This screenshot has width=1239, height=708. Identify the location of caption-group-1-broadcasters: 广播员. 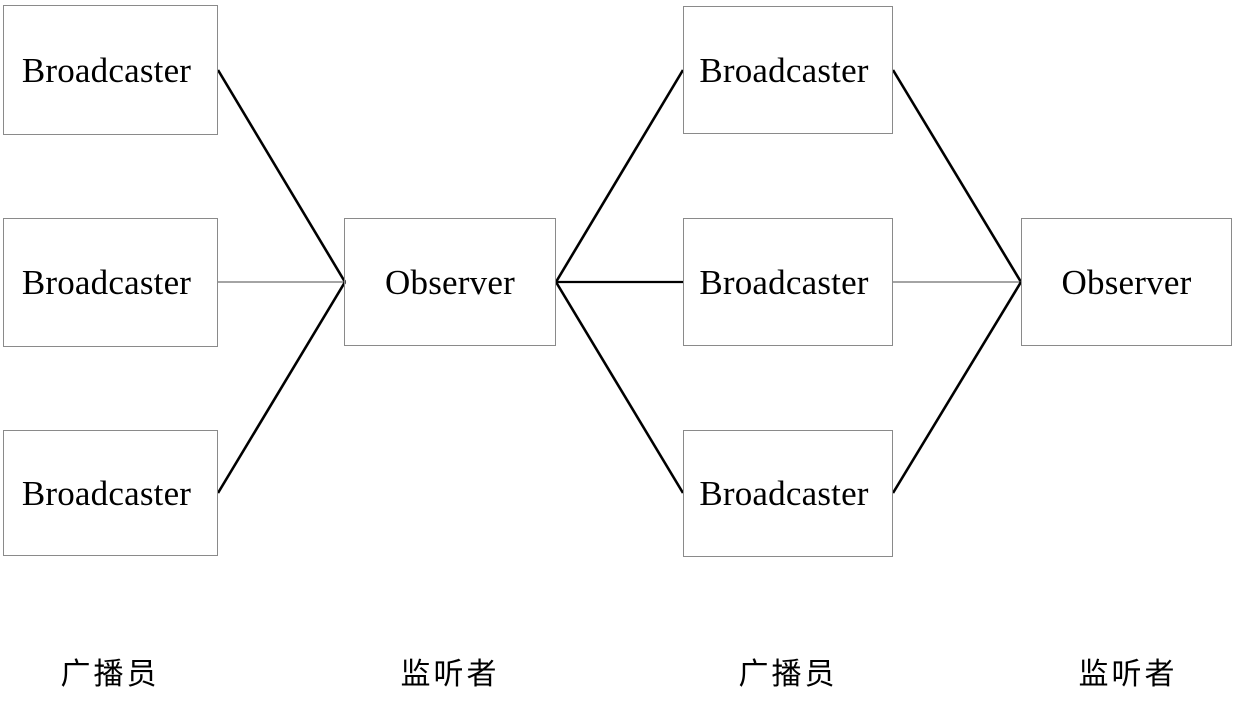
(110, 674).